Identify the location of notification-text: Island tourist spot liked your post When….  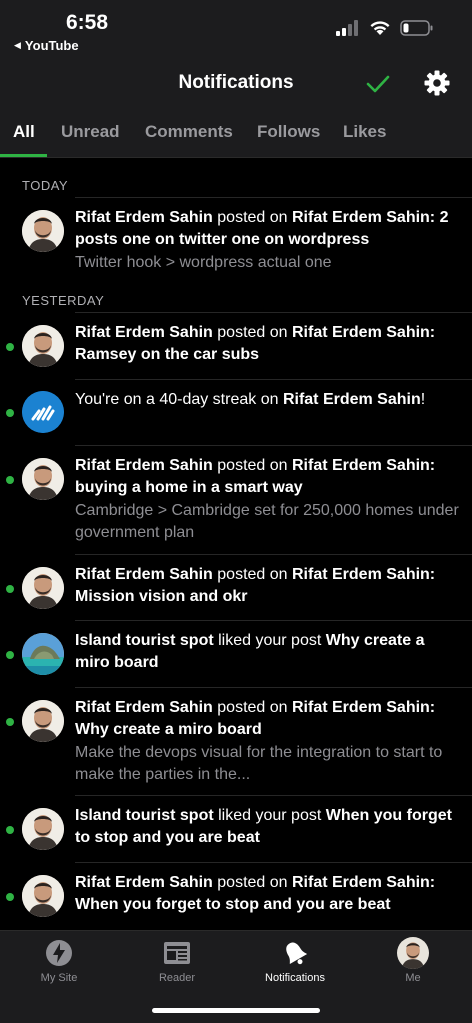
(265, 827).